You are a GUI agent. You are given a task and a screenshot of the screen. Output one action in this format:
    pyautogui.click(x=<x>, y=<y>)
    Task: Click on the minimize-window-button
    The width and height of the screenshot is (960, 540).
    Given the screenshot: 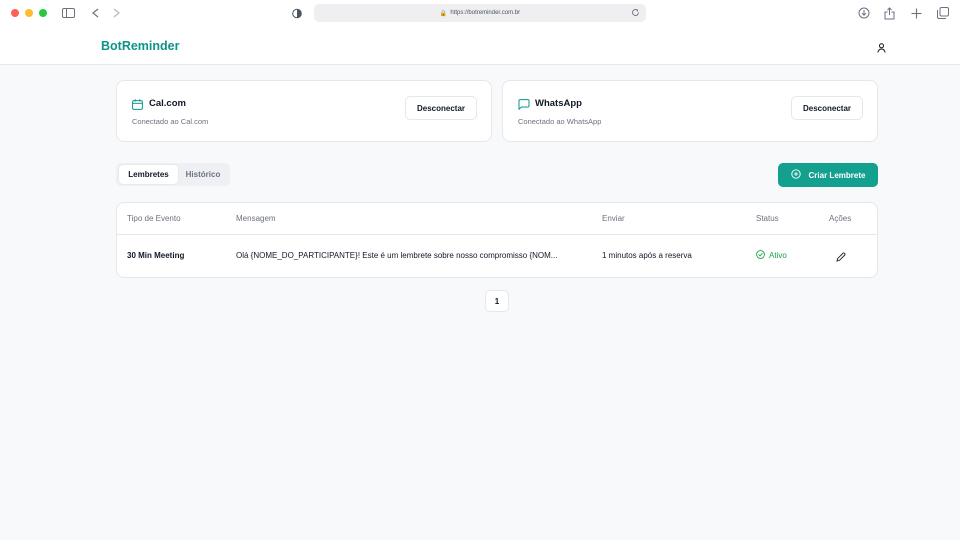 What is the action you would take?
    pyautogui.click(x=29, y=13)
    